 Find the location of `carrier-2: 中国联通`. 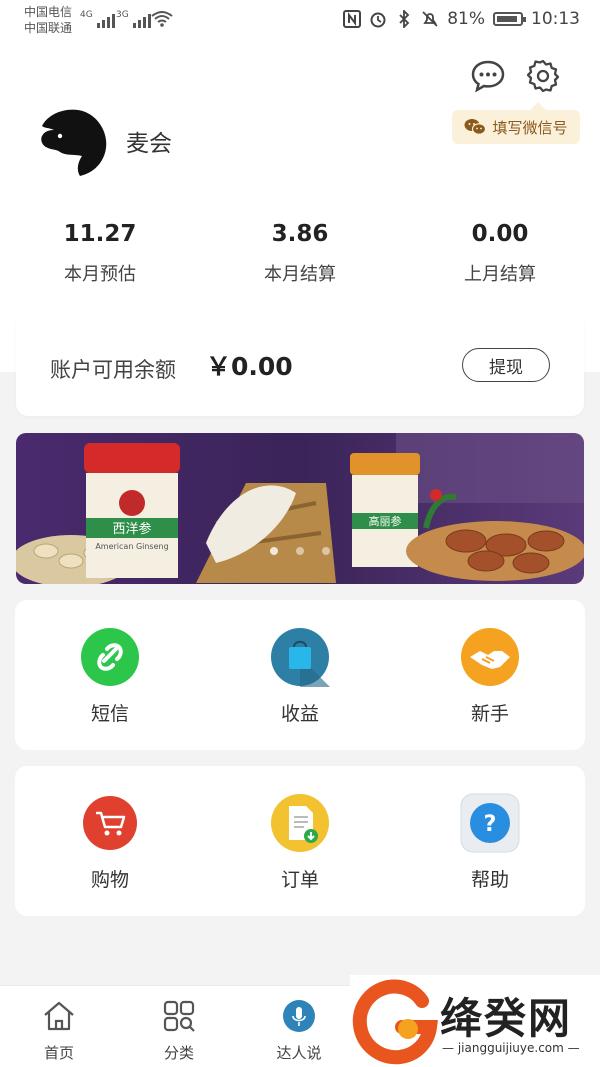

carrier-2: 中国联通 is located at coordinates (48, 28).